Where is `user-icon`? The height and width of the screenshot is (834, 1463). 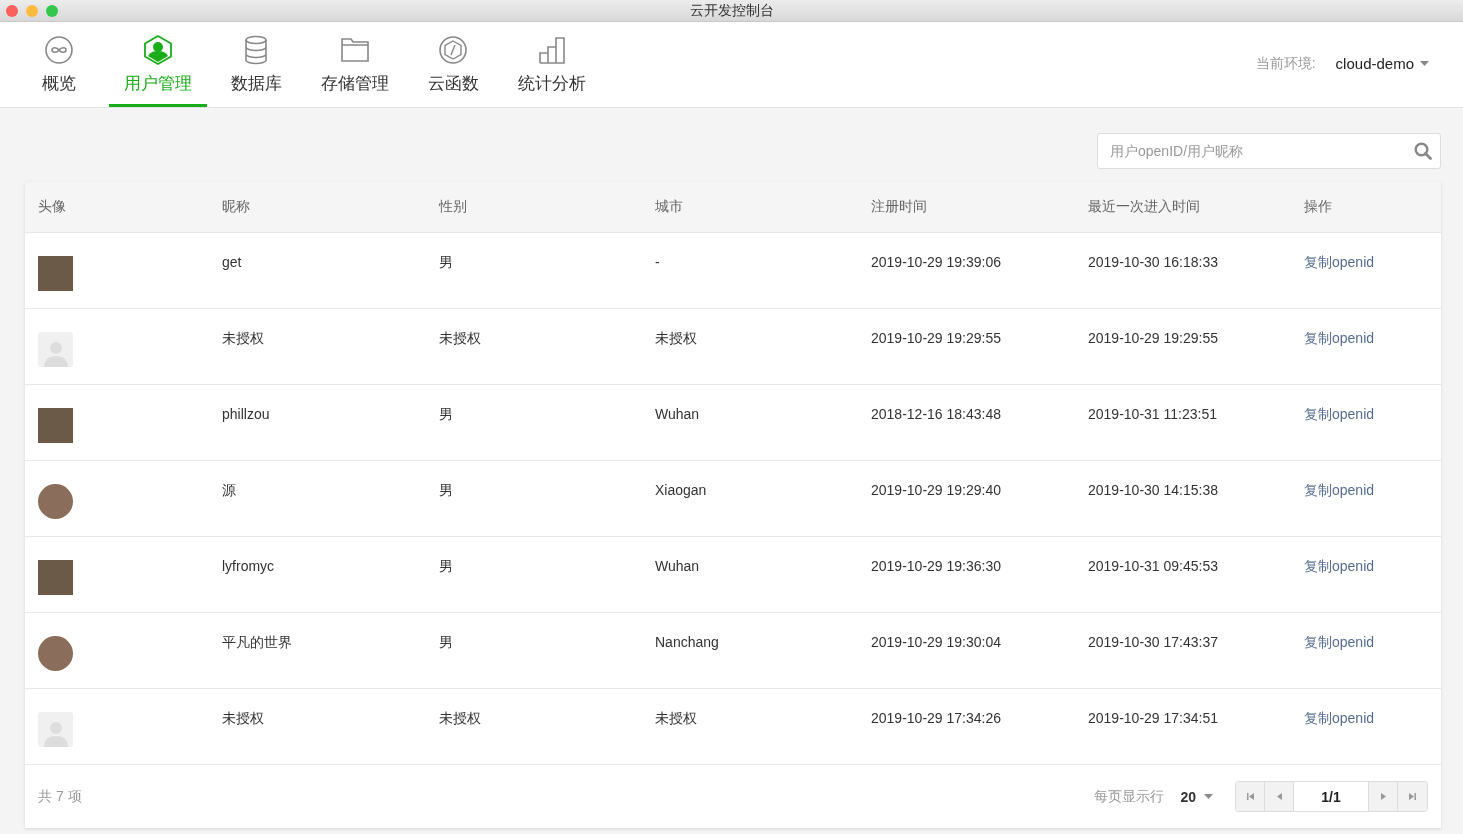 user-icon is located at coordinates (157, 50).